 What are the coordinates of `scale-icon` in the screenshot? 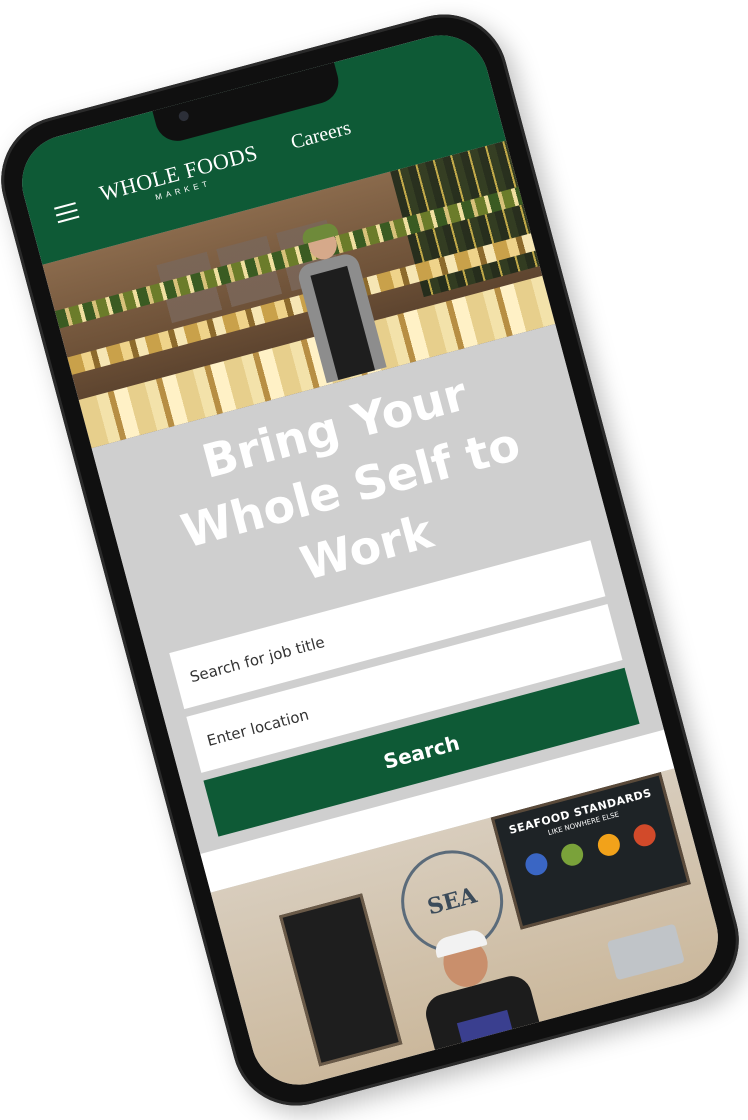 It's located at (645, 952).